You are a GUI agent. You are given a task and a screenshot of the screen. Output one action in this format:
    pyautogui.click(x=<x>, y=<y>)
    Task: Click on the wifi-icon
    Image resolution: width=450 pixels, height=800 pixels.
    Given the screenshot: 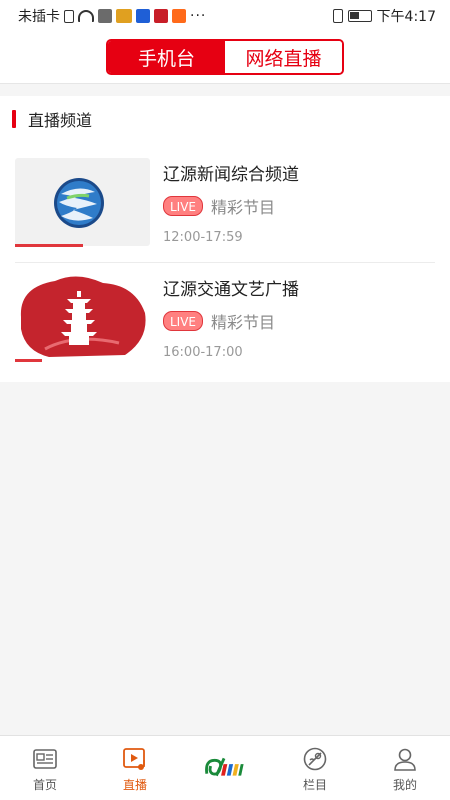 What is the action you would take?
    pyautogui.click(x=86, y=16)
    